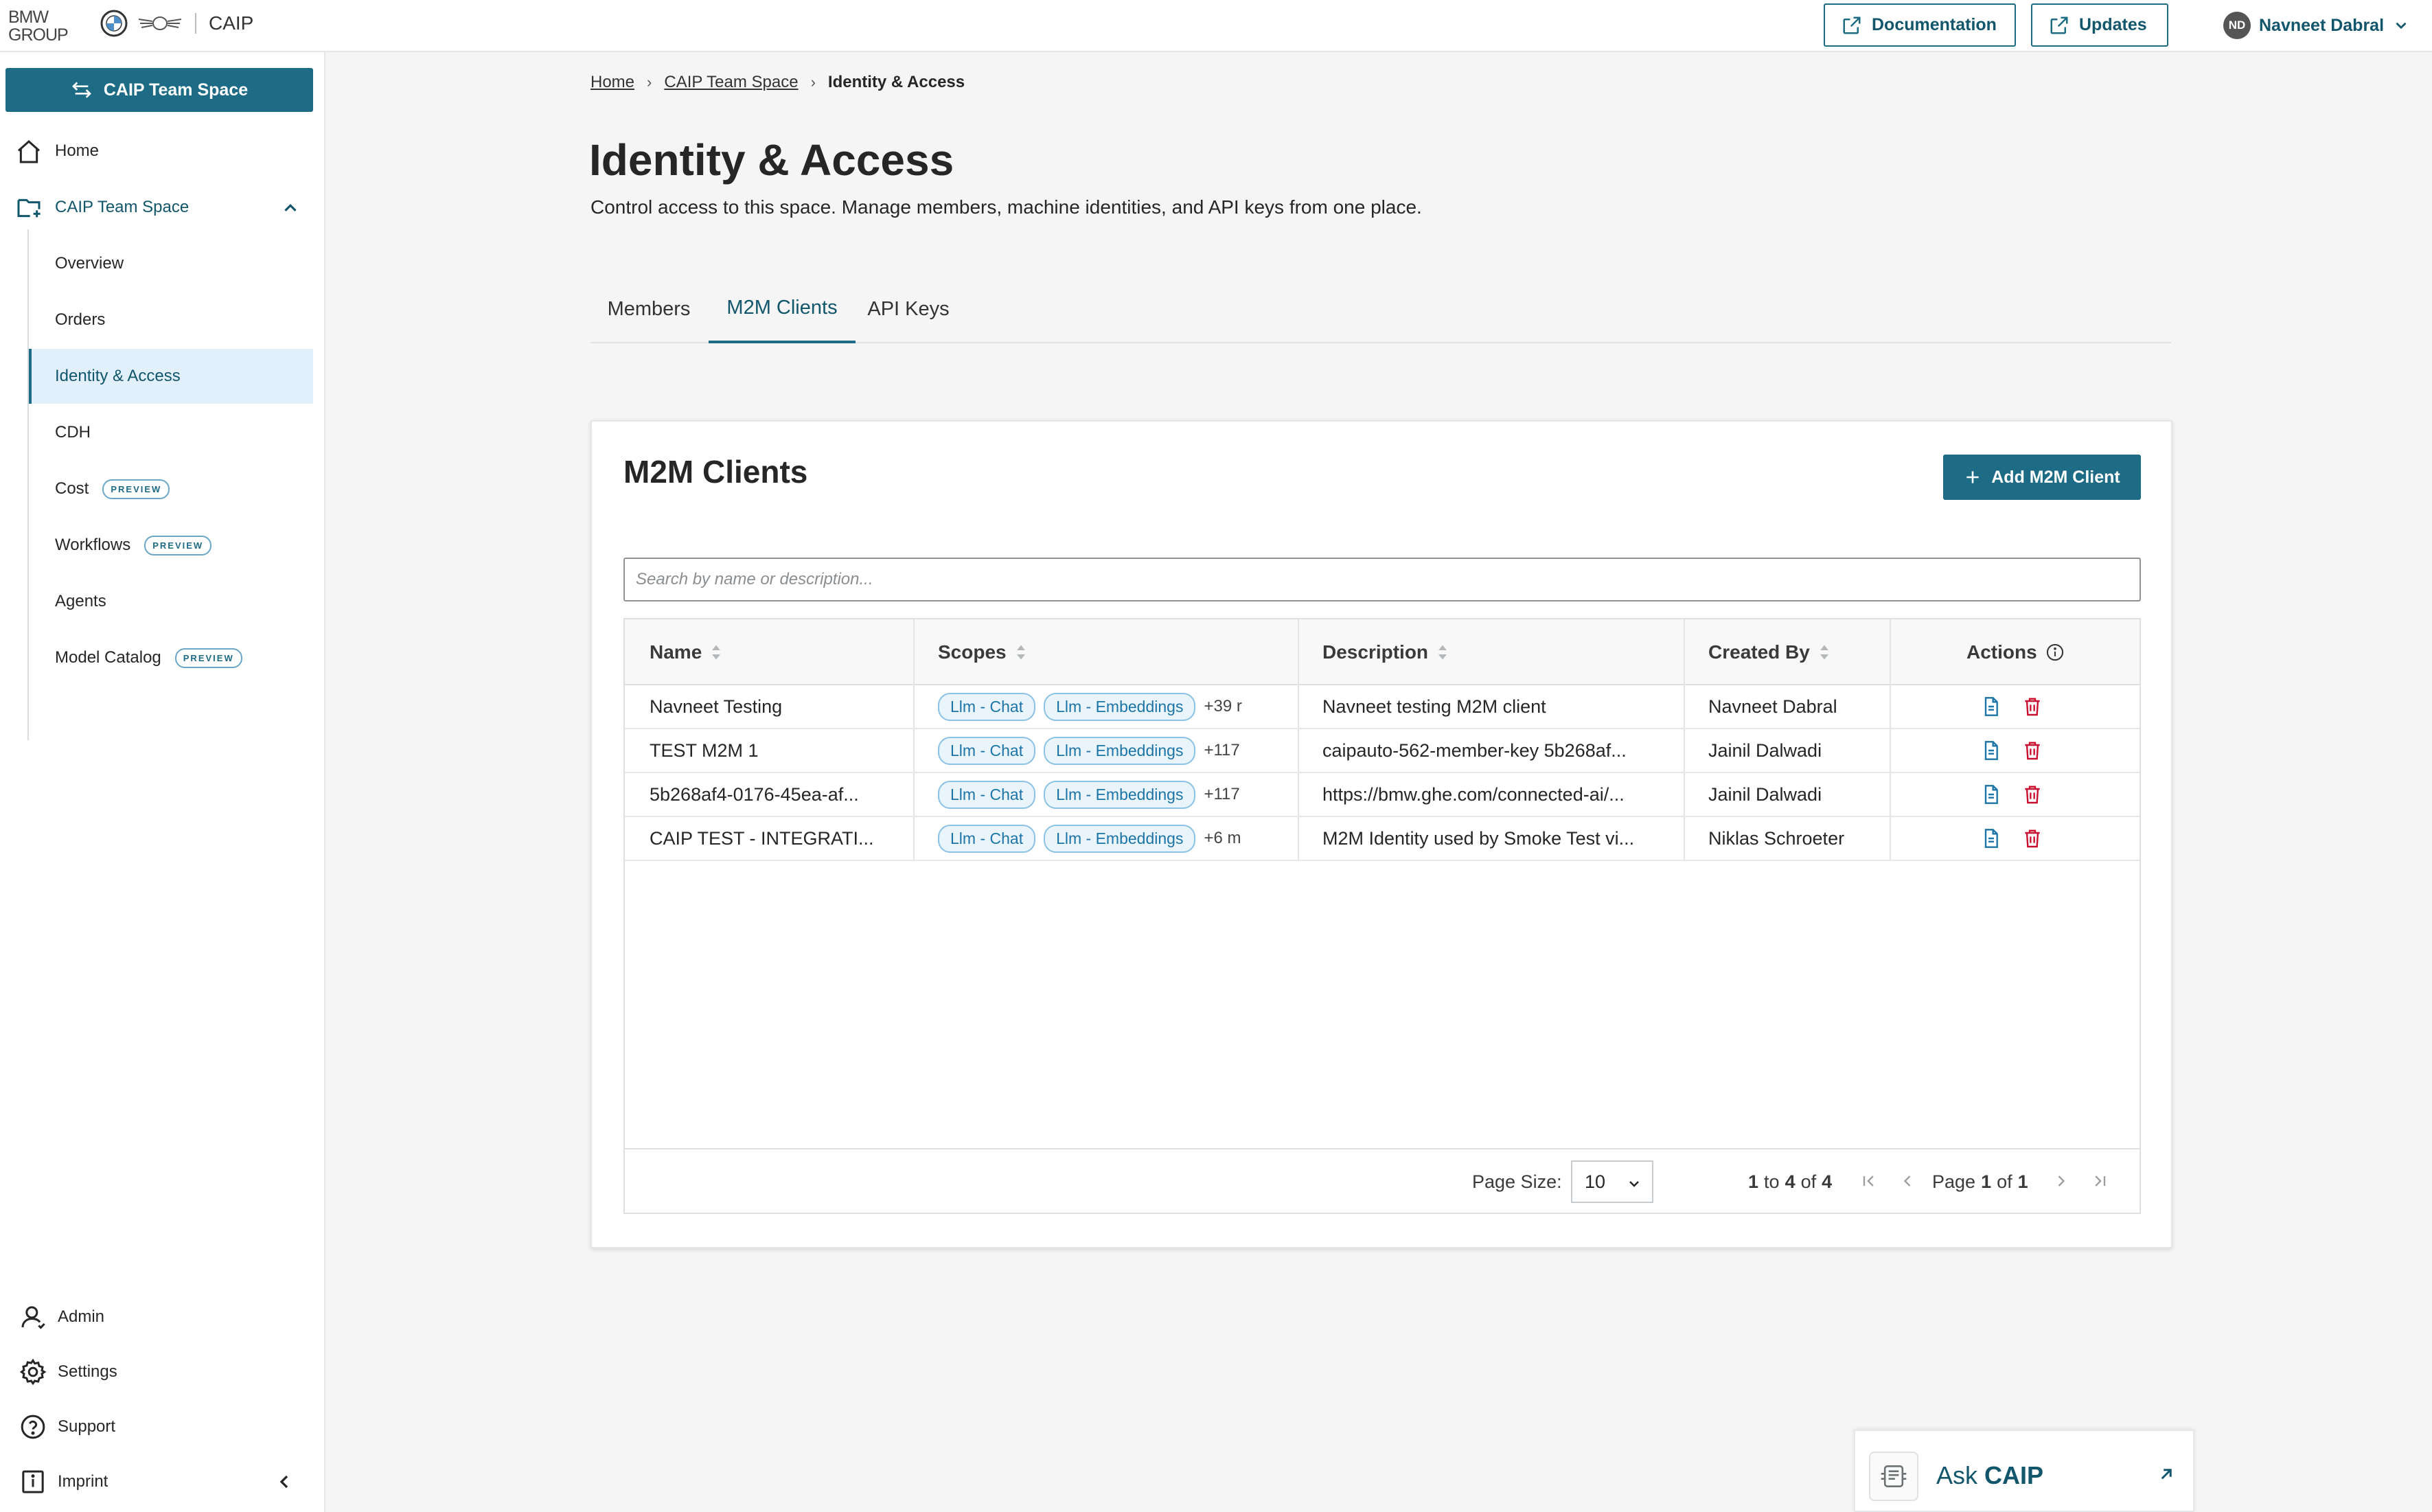 The width and height of the screenshot is (2432, 1512). Describe the element at coordinates (2042, 477) in the screenshot. I see `add-m2m-client-button: Add M2M Client` at that location.